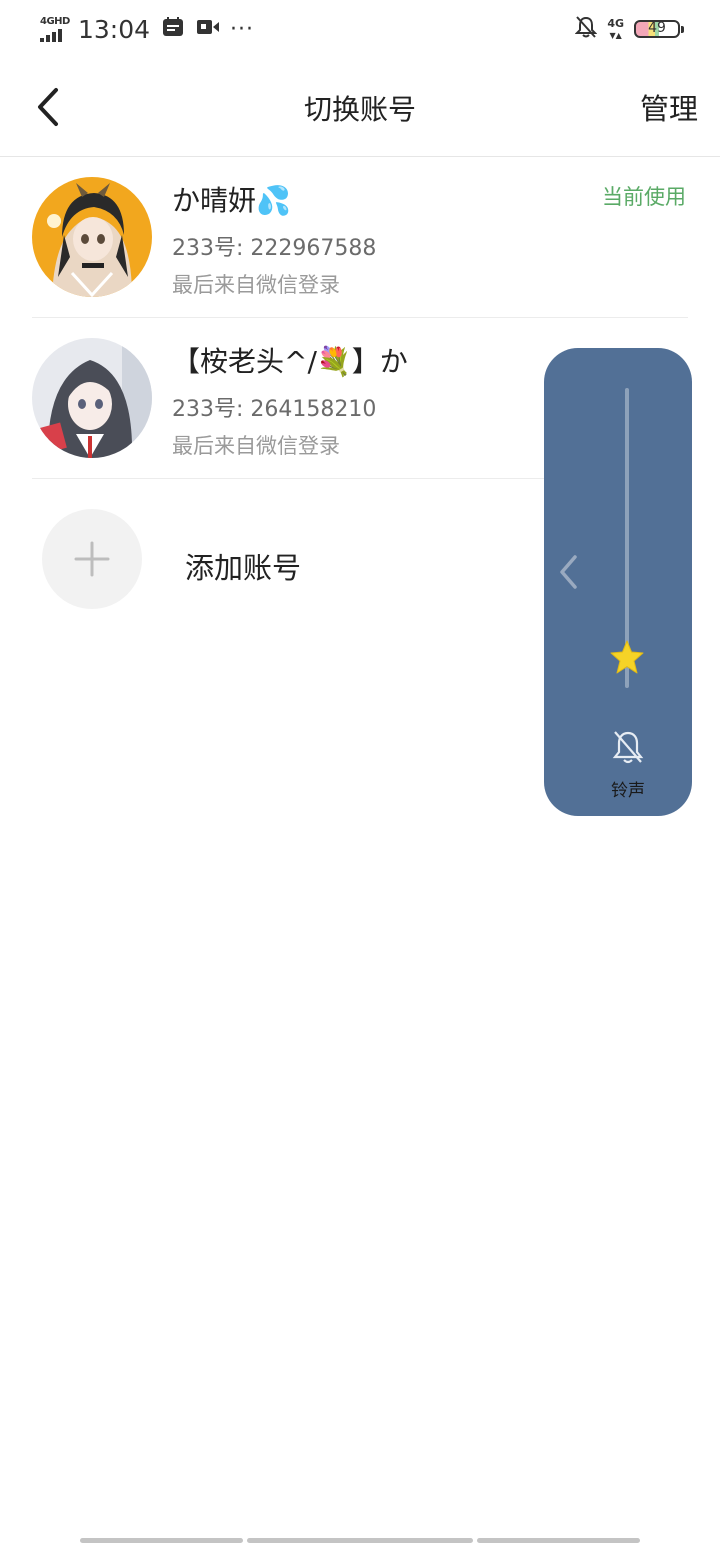 The width and height of the screenshot is (720, 1544). I want to click on account-name: か晴妍💦, so click(231, 200).